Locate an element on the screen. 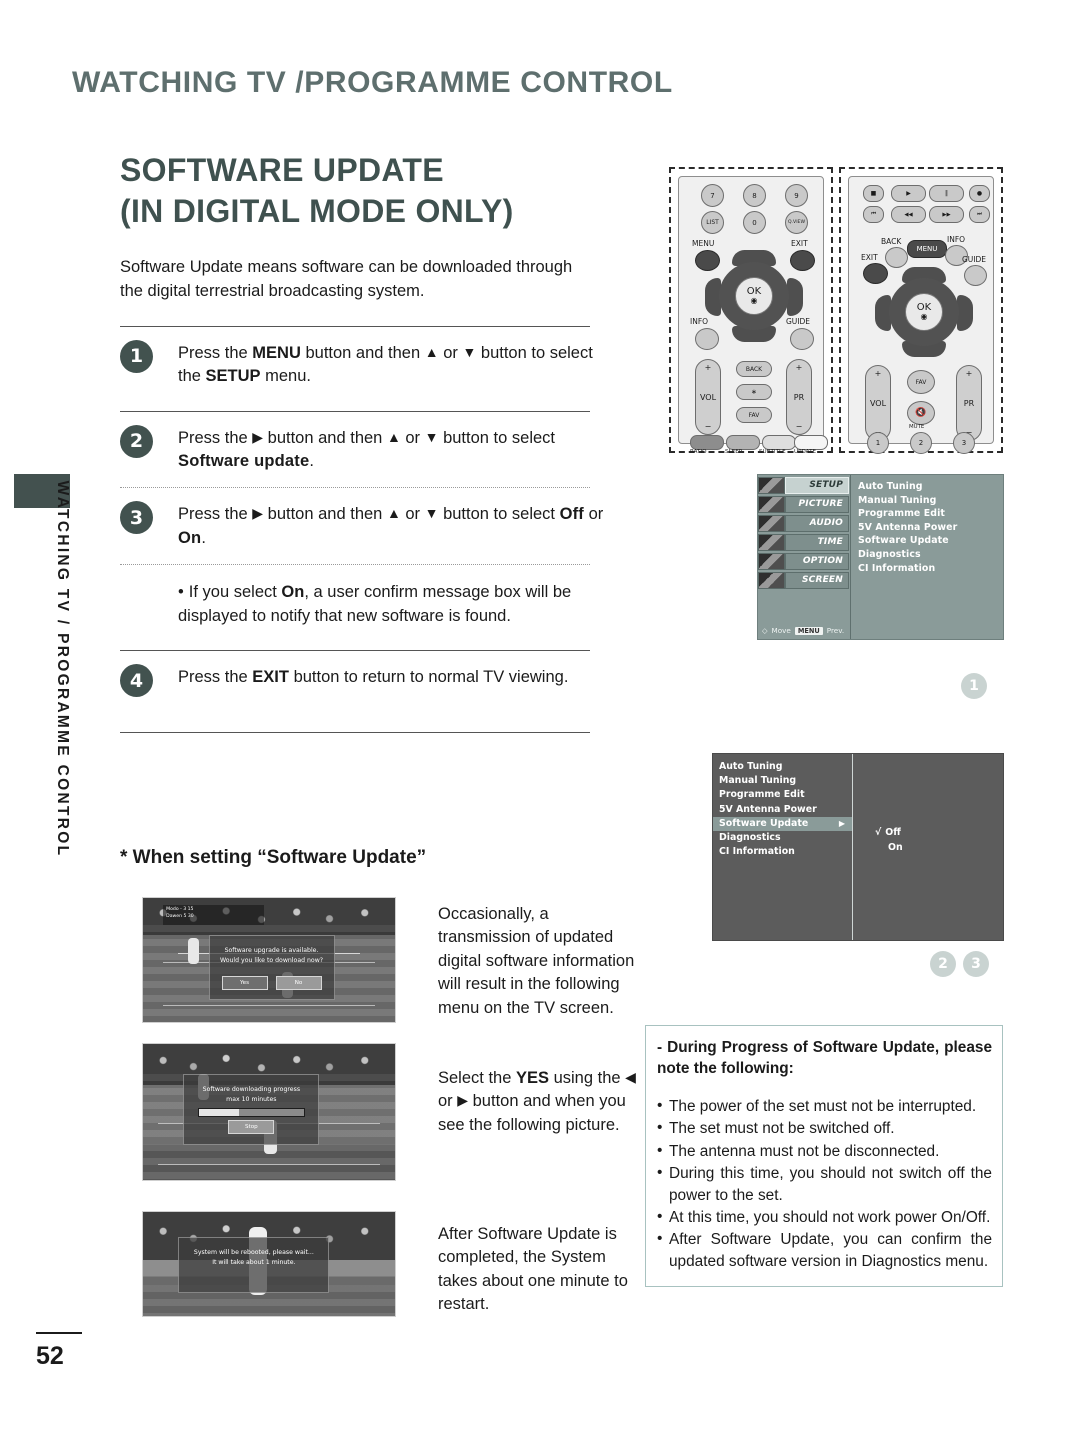 This screenshot has height=1439, width=1080. vol-minus: − is located at coordinates (708, 426).